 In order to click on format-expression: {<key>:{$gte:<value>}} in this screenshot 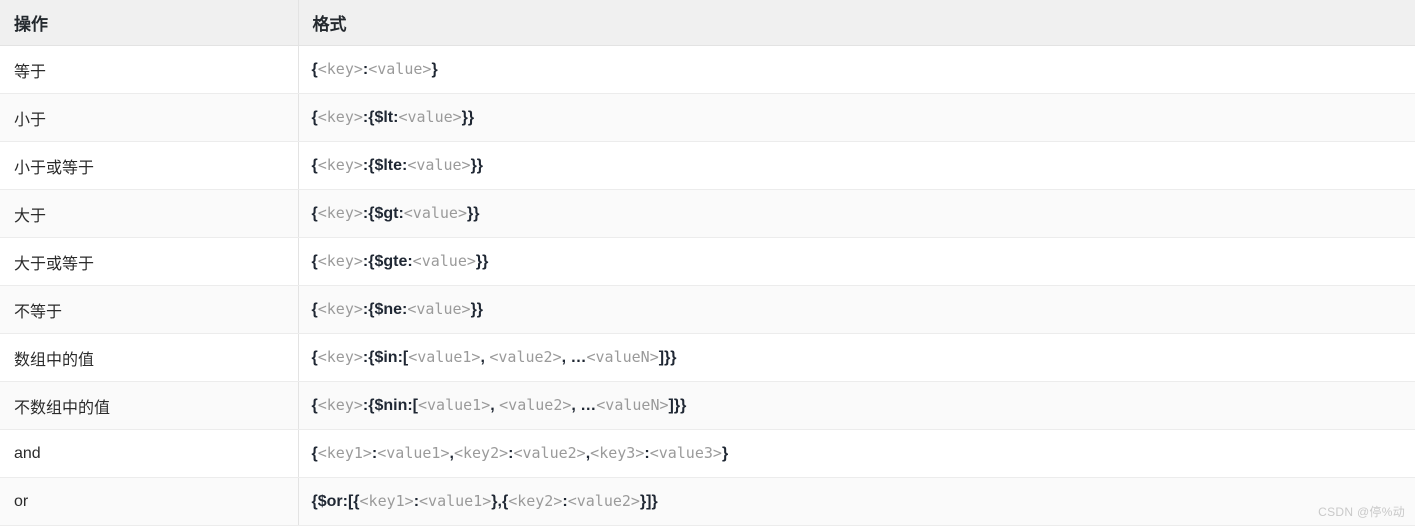, I will do `click(400, 261)`.